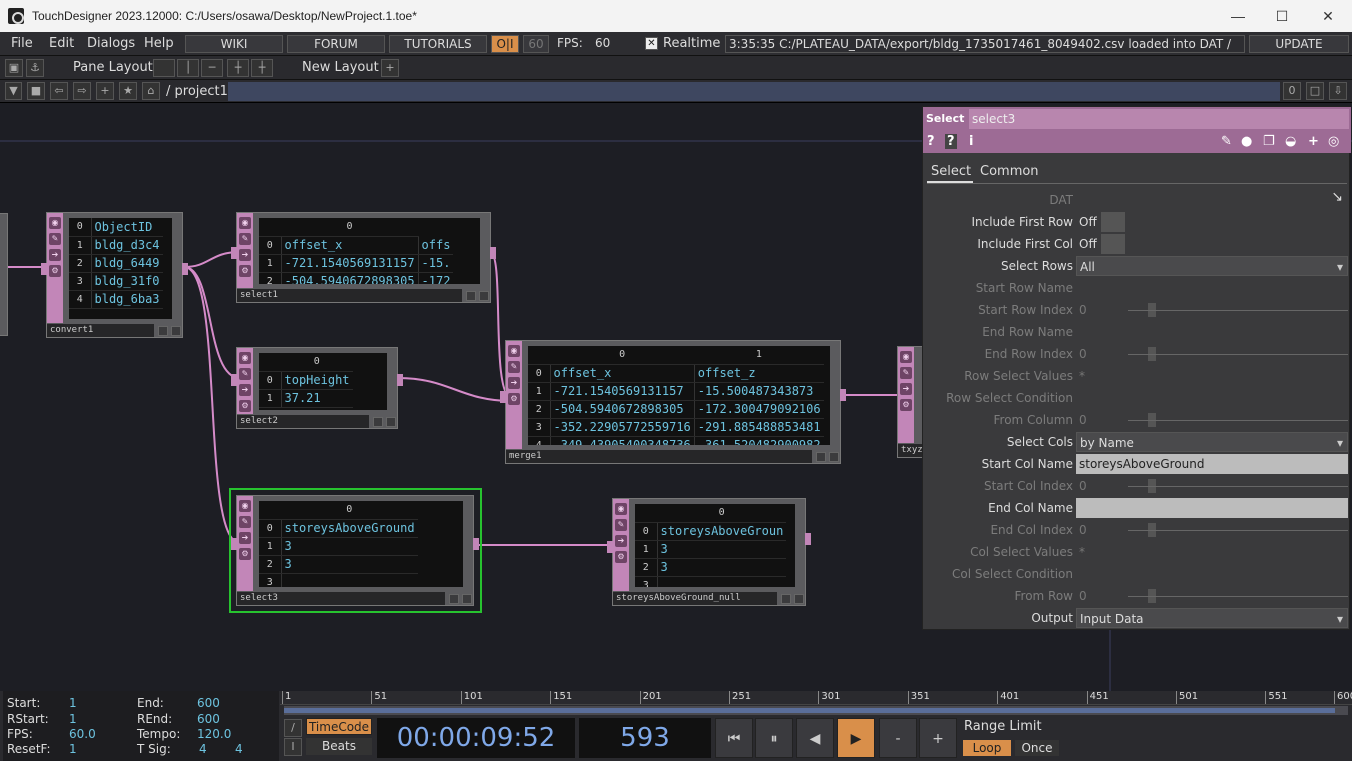  I want to click on path-field, so click(754, 91).